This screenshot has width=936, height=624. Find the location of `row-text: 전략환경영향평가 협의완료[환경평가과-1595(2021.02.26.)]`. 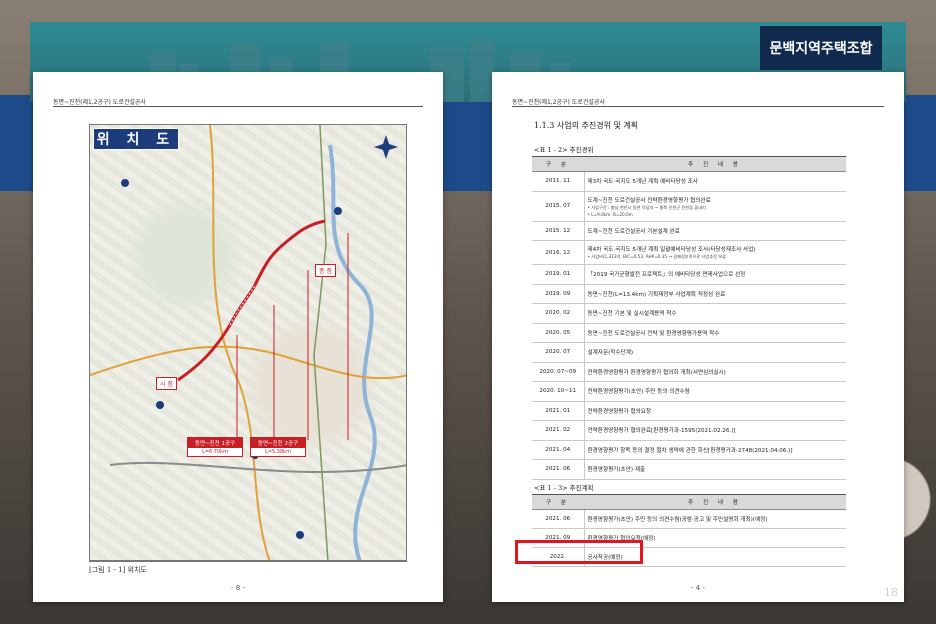

row-text: 전략환경영향평가 협의완료[환경평가과-1595(2021.02.26.)] is located at coordinates (661, 431).